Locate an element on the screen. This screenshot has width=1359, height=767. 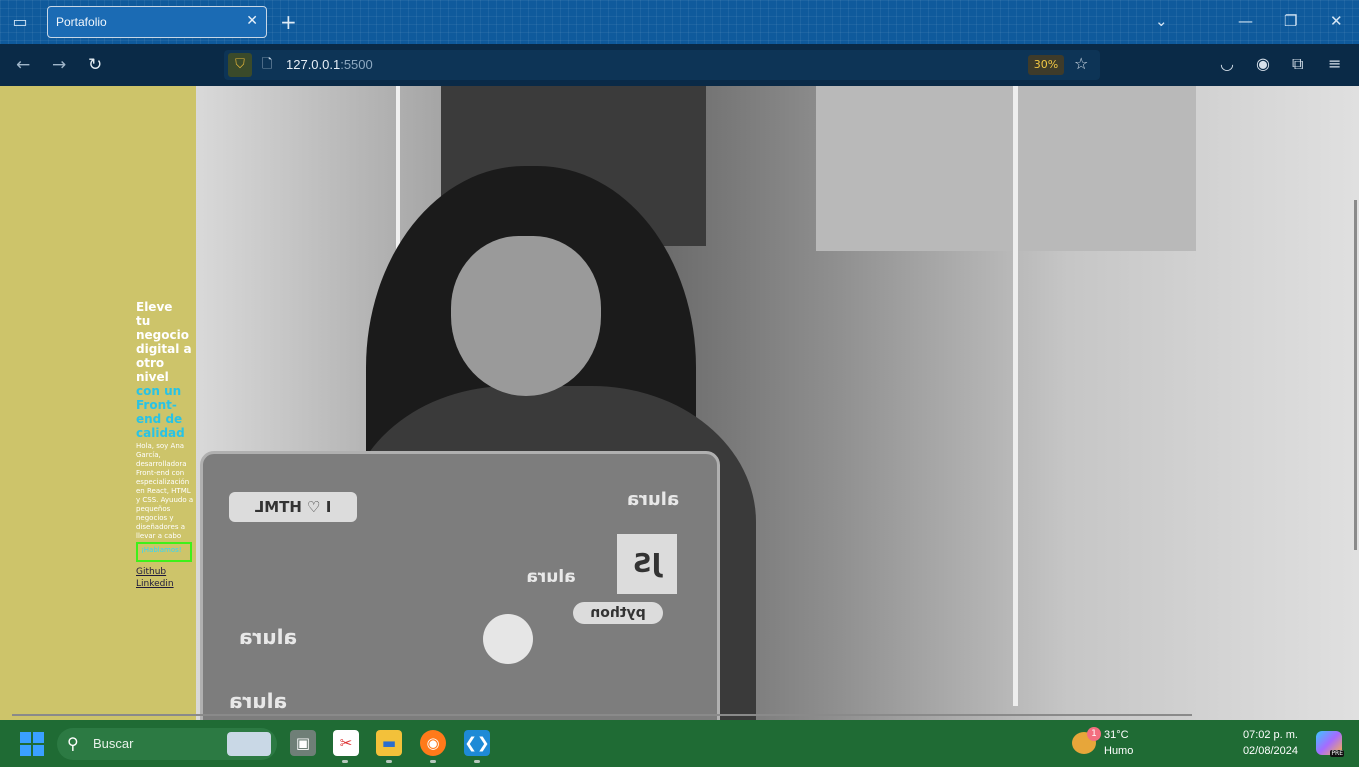
zoom-level-badge: 30% is located at coordinates (1046, 65).